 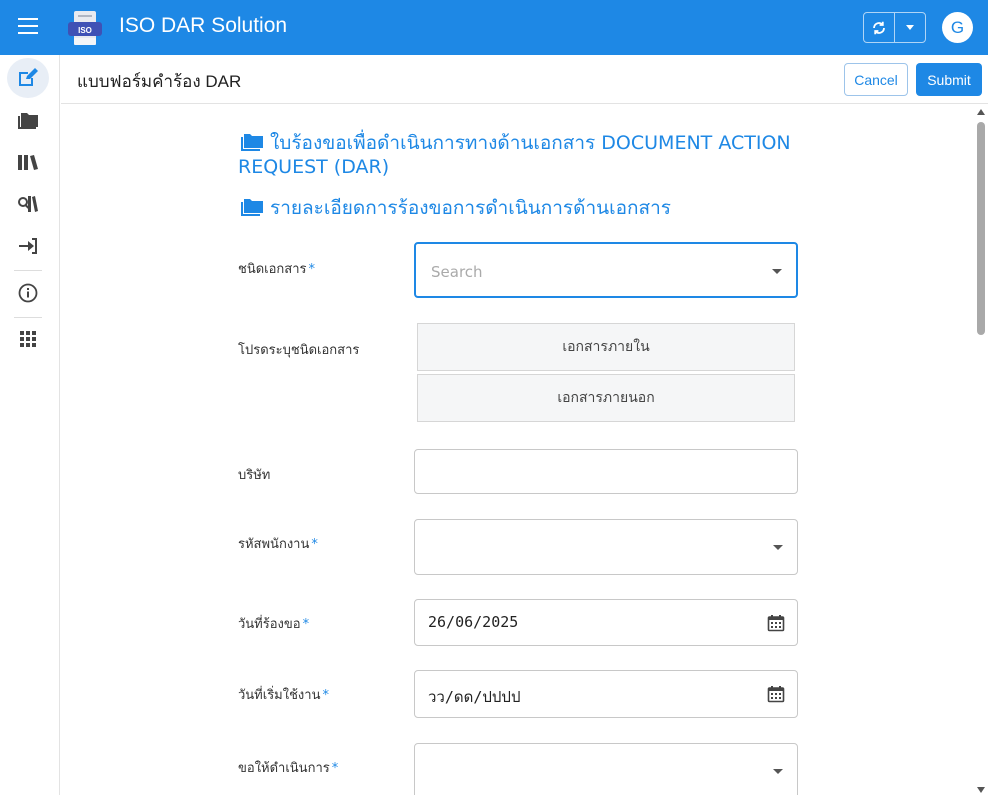 What do you see at coordinates (30, 425) in the screenshot?
I see `sidebar` at bounding box center [30, 425].